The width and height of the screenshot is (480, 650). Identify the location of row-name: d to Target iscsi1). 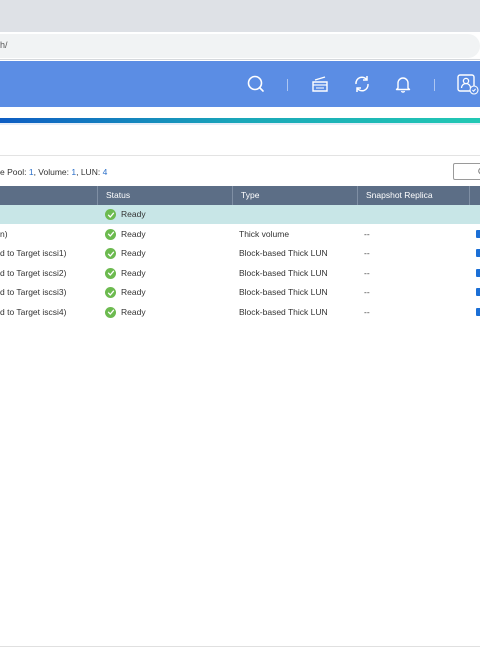
(33, 253).